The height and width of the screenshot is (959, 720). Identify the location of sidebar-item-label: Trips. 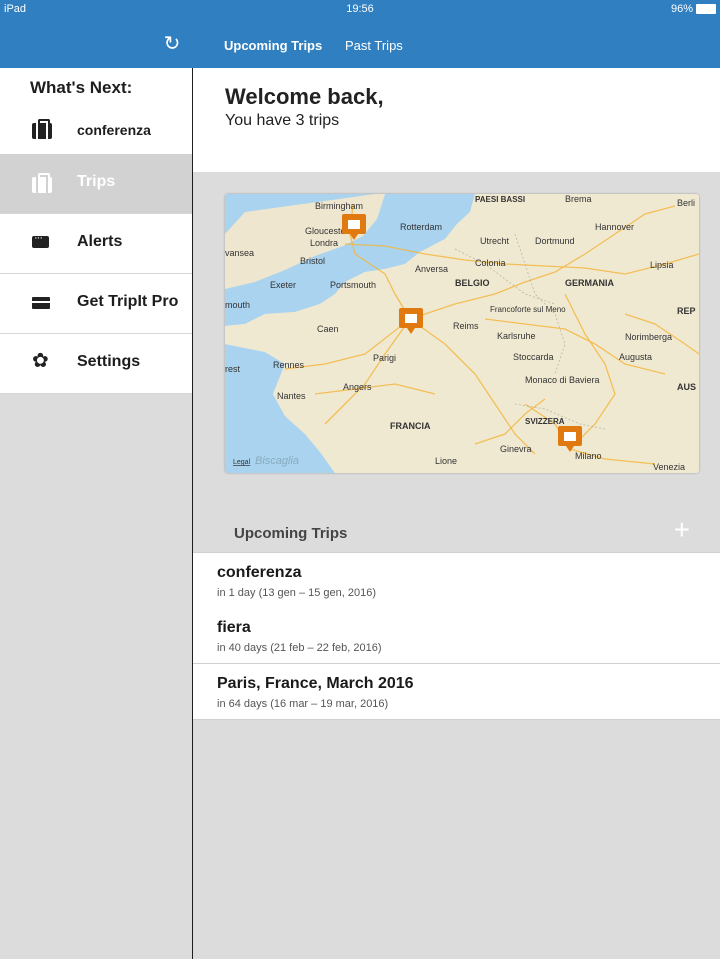
(96, 181).